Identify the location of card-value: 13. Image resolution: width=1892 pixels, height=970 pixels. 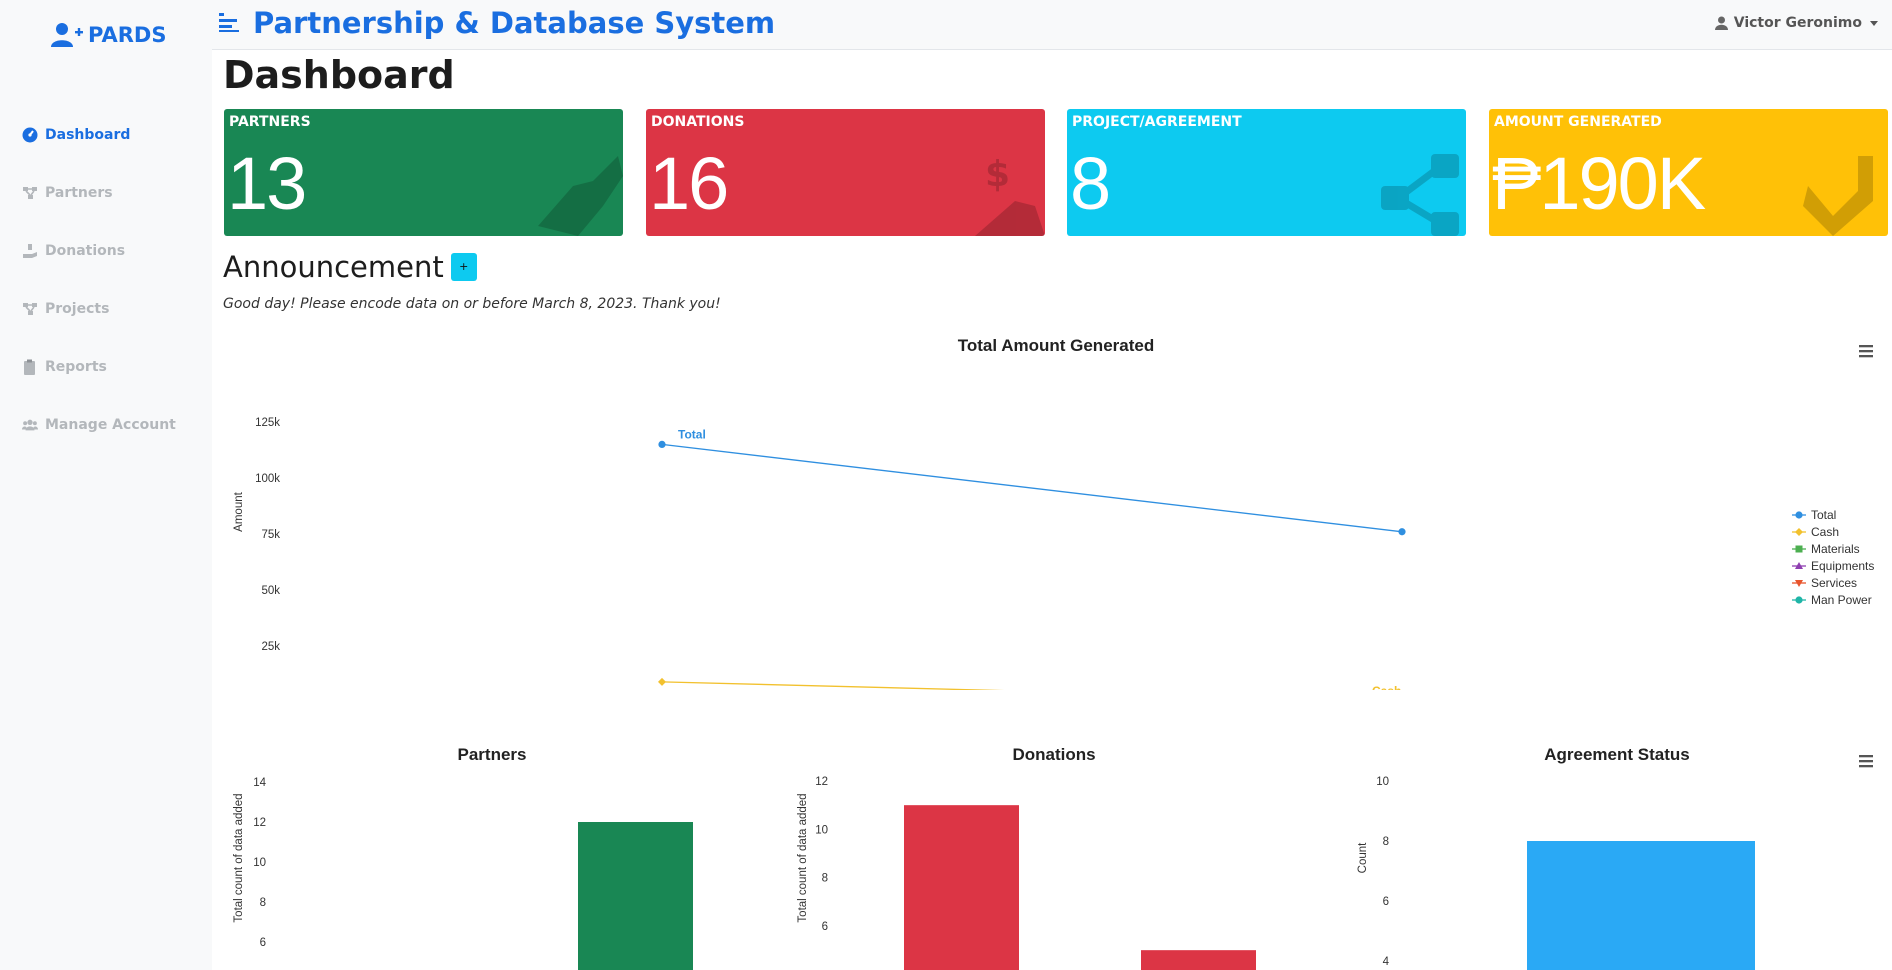
(267, 183).